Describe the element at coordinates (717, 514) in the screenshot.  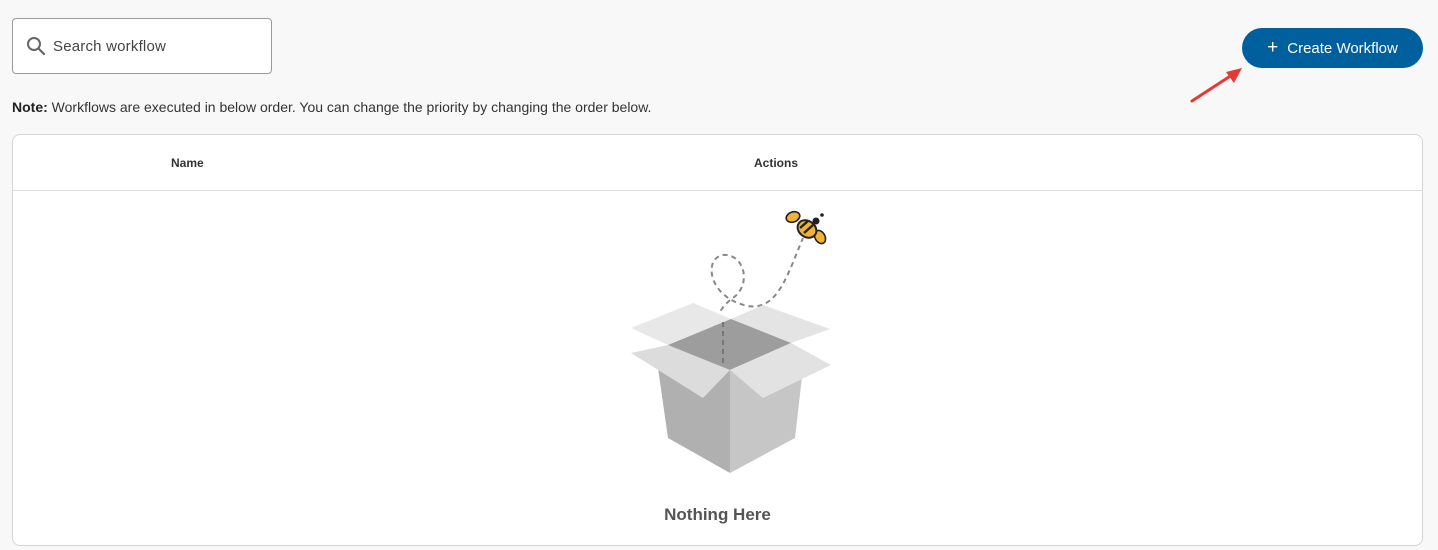
I see `empty-state-message: Nothing Here` at that location.